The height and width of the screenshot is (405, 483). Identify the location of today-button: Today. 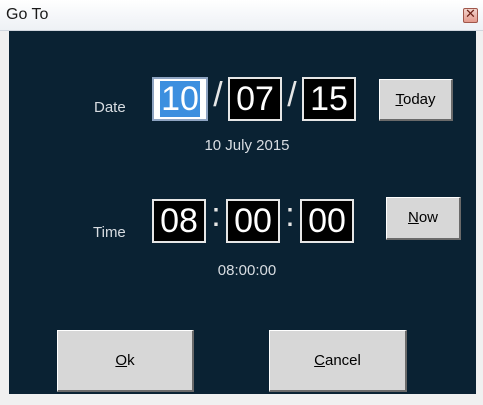
(416, 100).